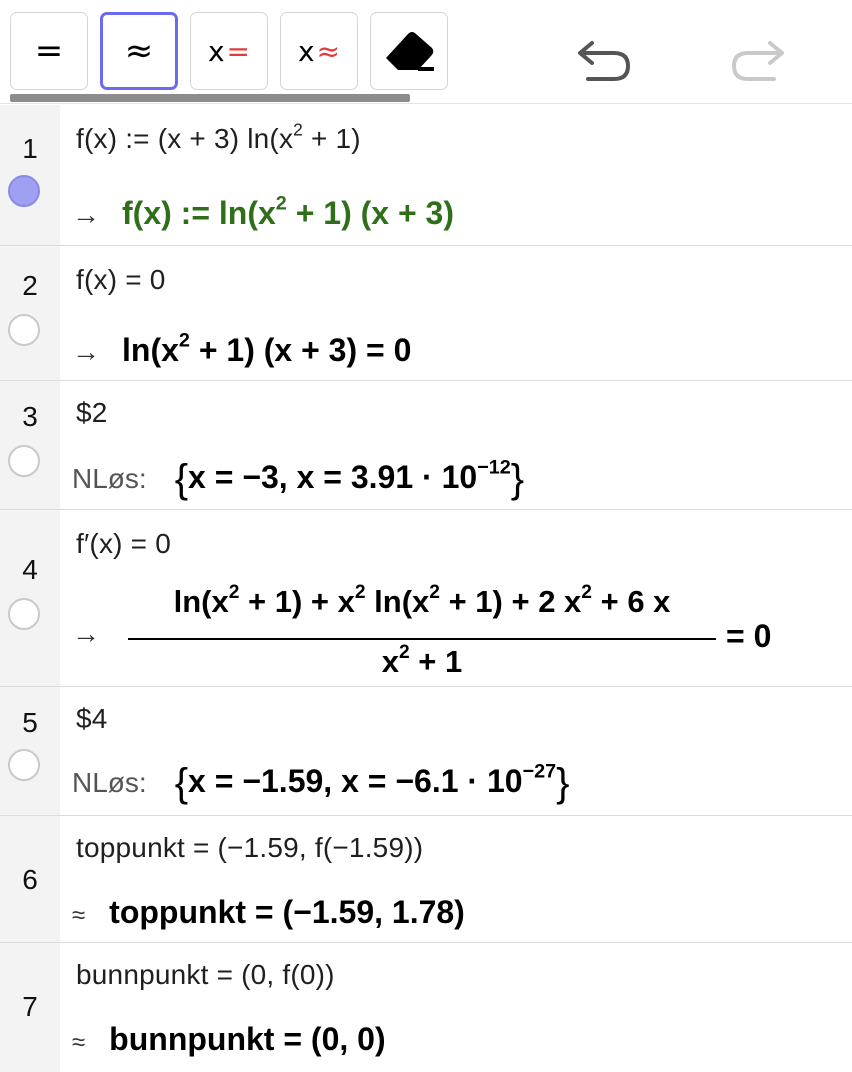 The height and width of the screenshot is (1072, 852). I want to click on fraction-bar, so click(422, 639).